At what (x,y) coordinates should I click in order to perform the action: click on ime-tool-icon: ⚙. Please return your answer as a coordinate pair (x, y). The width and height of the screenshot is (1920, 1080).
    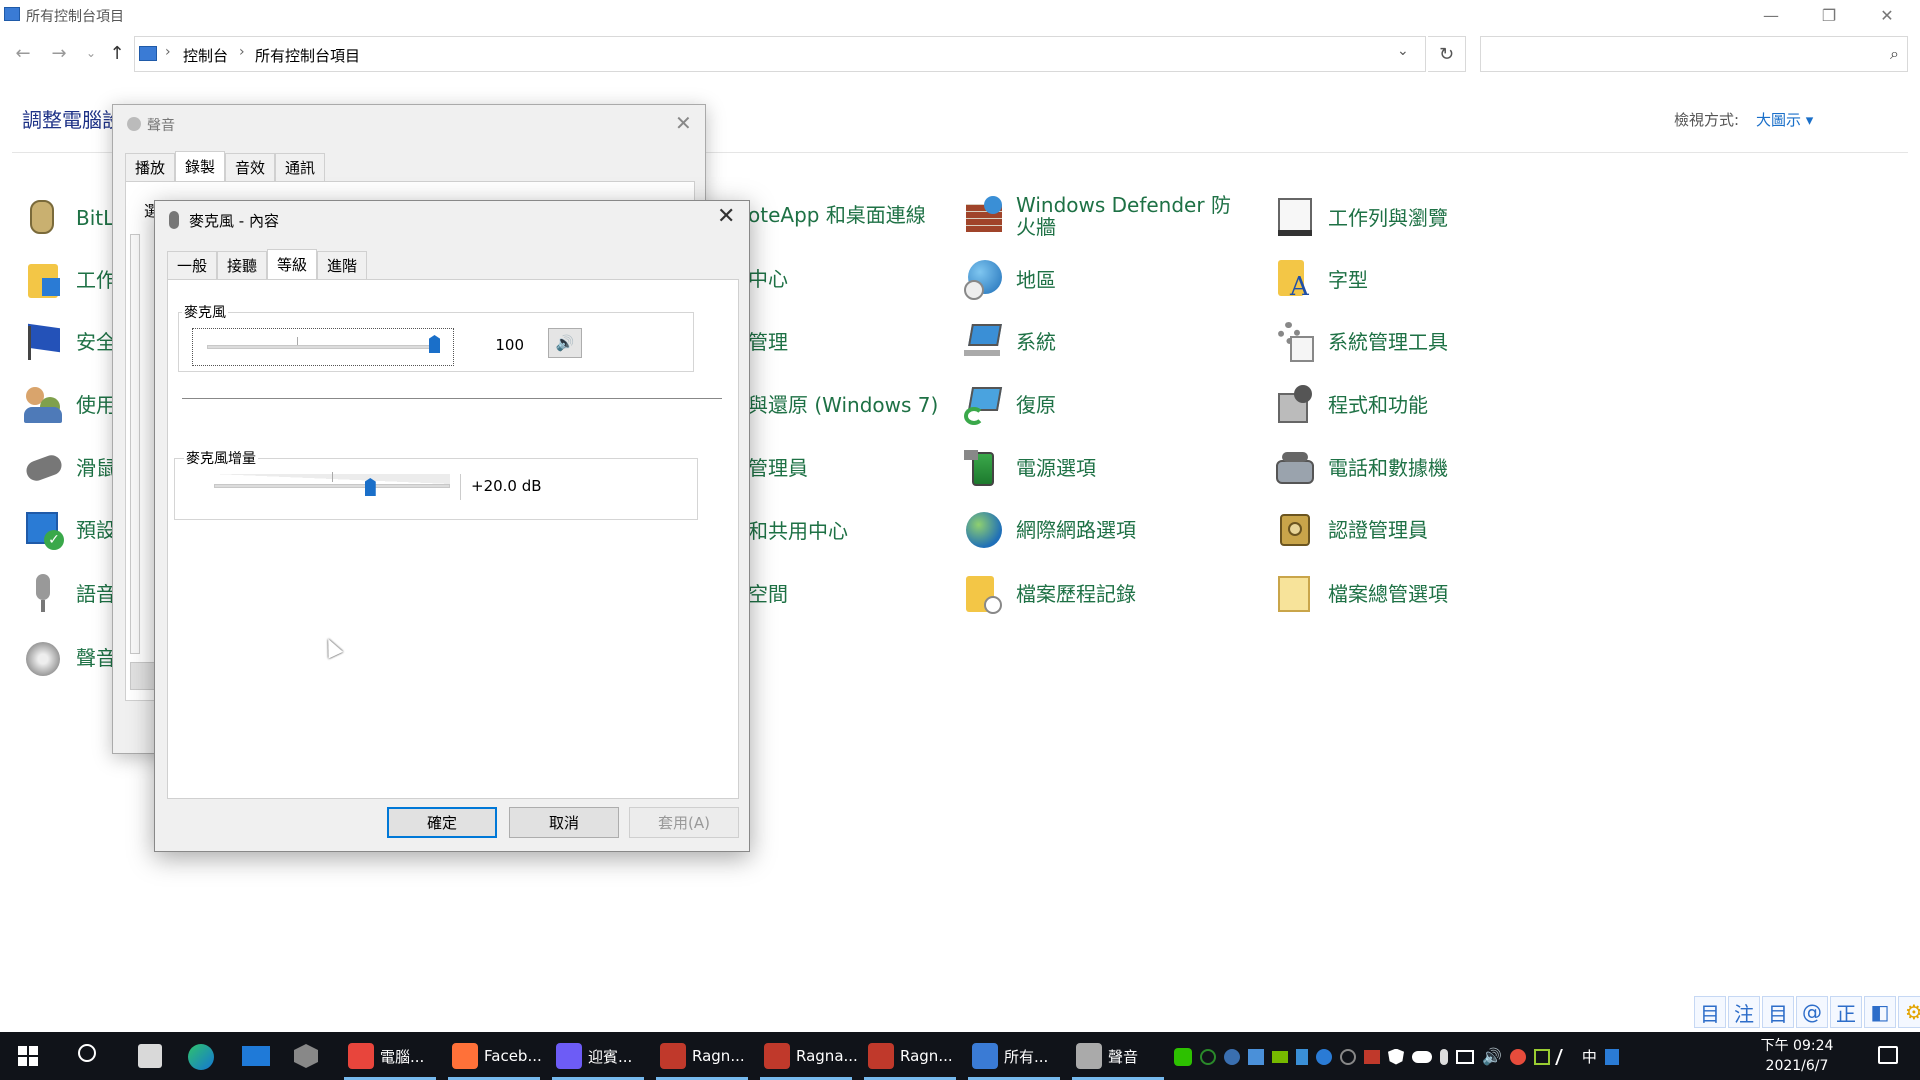
    Looking at the image, I should click on (1909, 1012).